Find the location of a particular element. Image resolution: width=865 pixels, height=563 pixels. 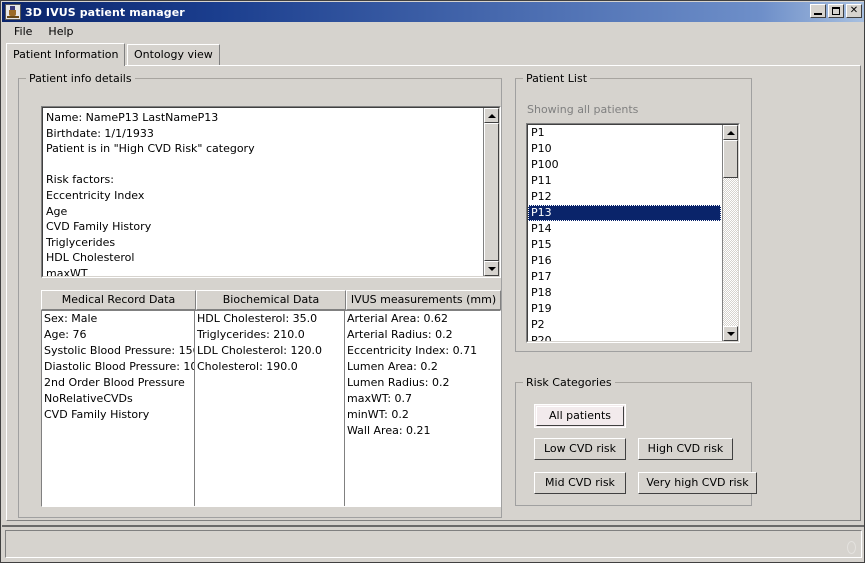

window-title: 3D IVUS patient manager is located at coordinates (105, 12).